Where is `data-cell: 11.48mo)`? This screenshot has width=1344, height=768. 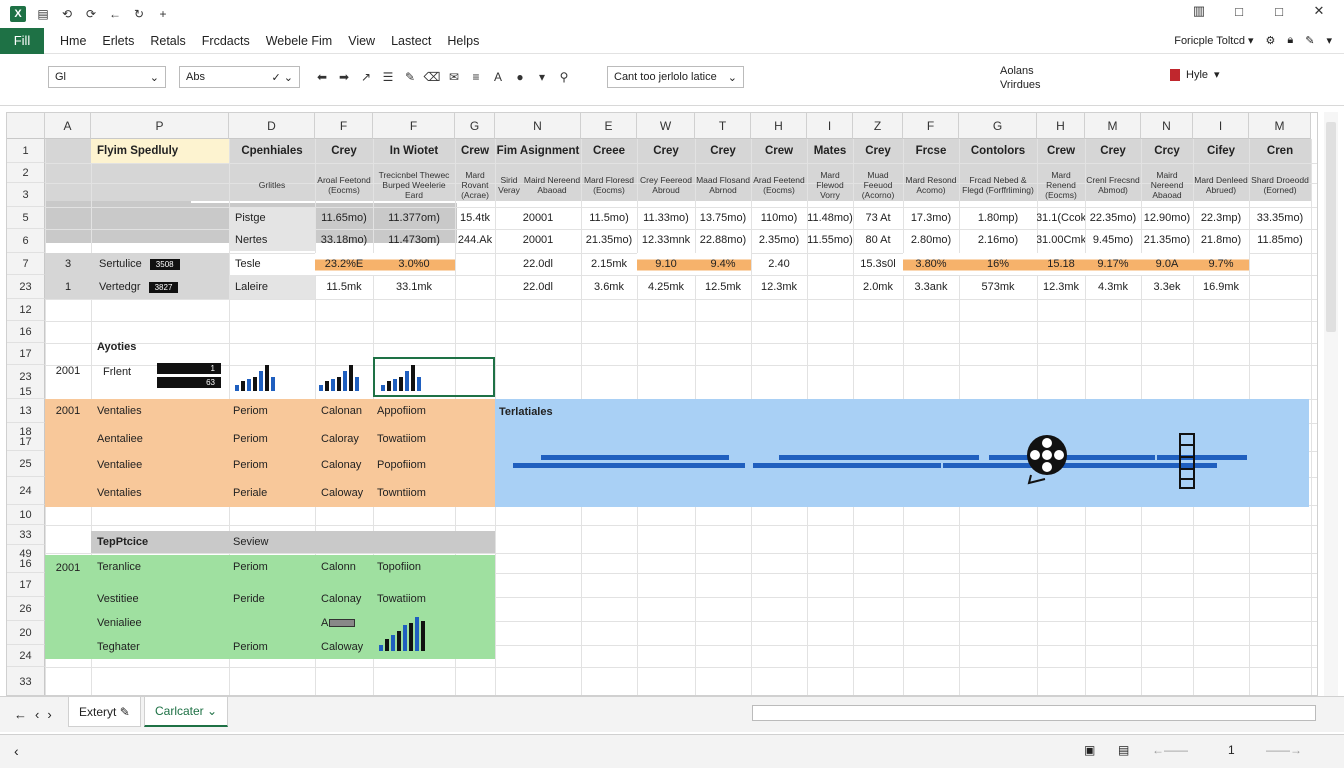
data-cell: 11.48mo) is located at coordinates (830, 218).